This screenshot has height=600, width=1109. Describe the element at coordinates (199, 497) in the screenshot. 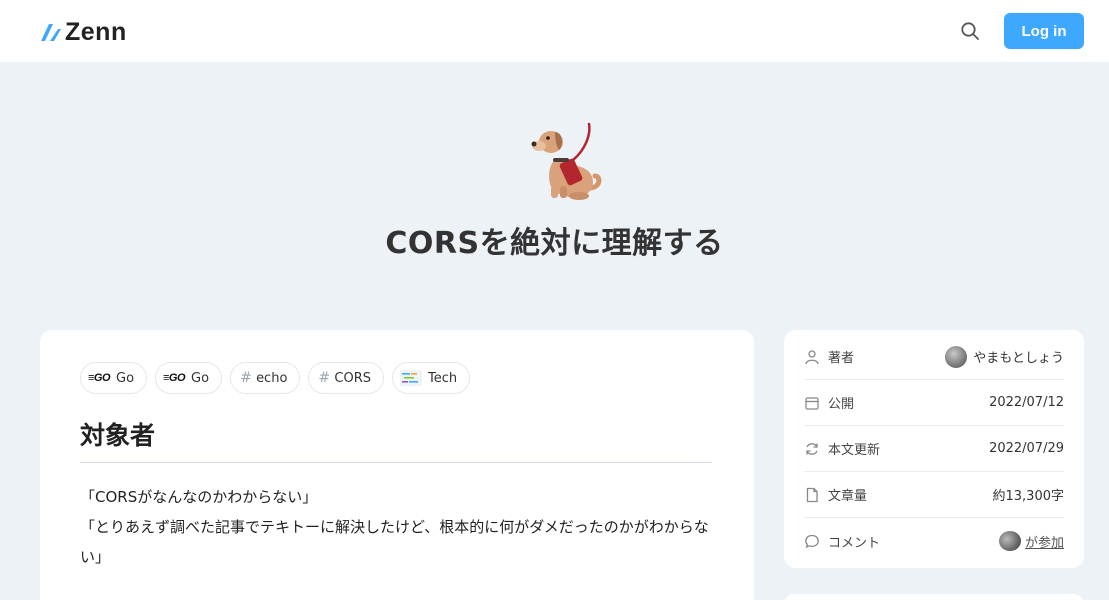

I see `paragraph-line: 「CORSがなんなのかわからない」` at that location.